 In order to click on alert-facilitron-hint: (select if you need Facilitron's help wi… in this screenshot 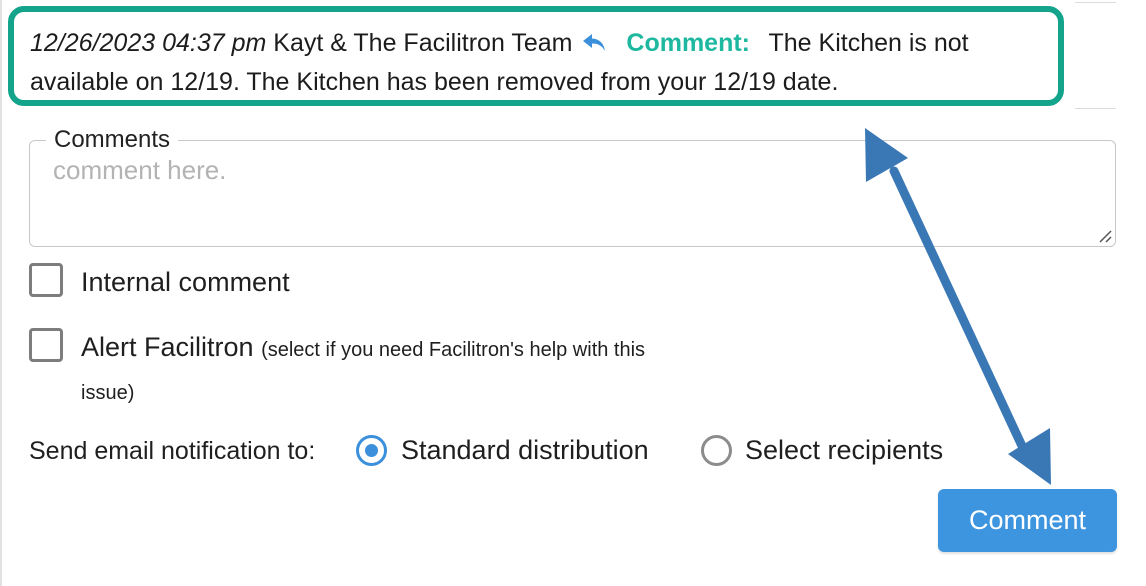, I will do `click(453, 350)`.